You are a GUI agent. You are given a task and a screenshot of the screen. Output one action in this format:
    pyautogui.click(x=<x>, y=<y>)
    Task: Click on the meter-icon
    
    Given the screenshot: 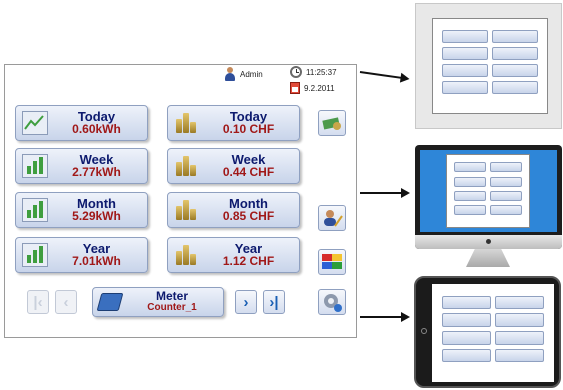 What is the action you would take?
    pyautogui.click(x=110, y=302)
    